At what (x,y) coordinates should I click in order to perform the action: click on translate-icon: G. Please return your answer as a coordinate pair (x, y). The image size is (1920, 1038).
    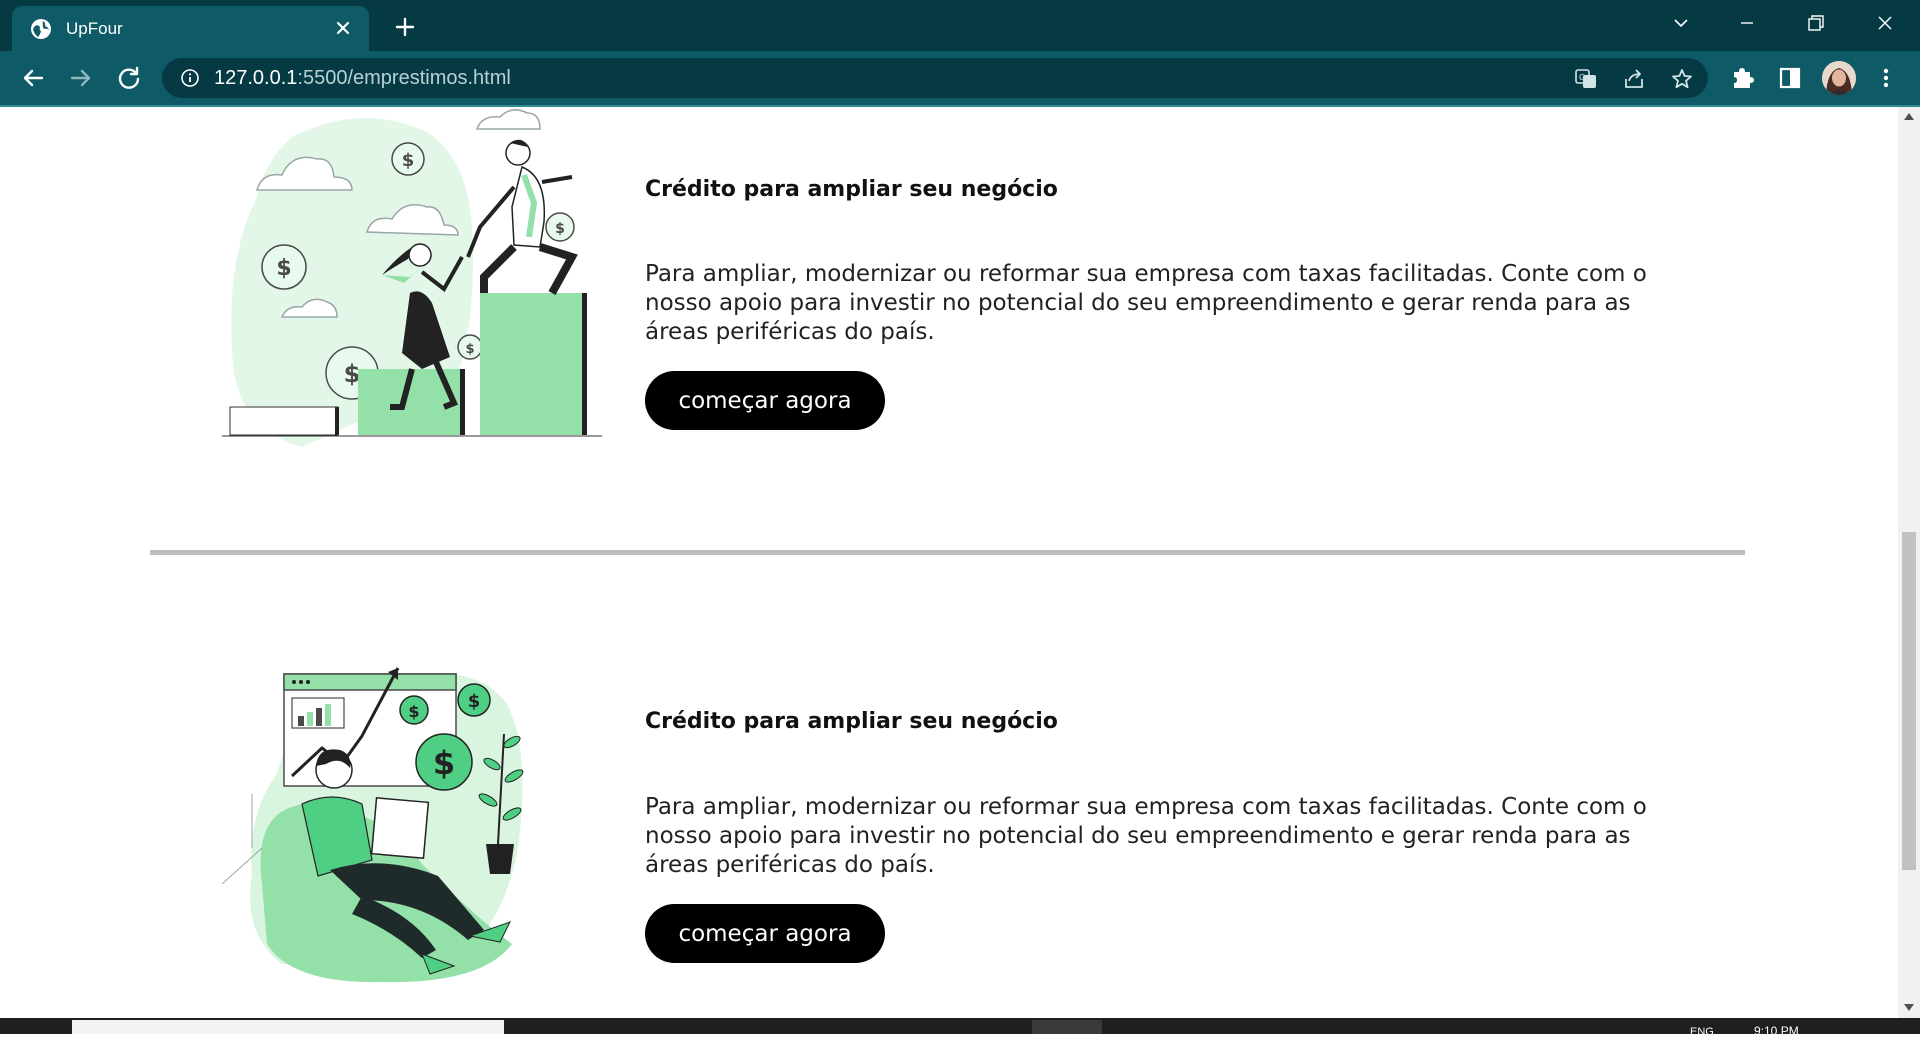
    Looking at the image, I should click on (1586, 79).